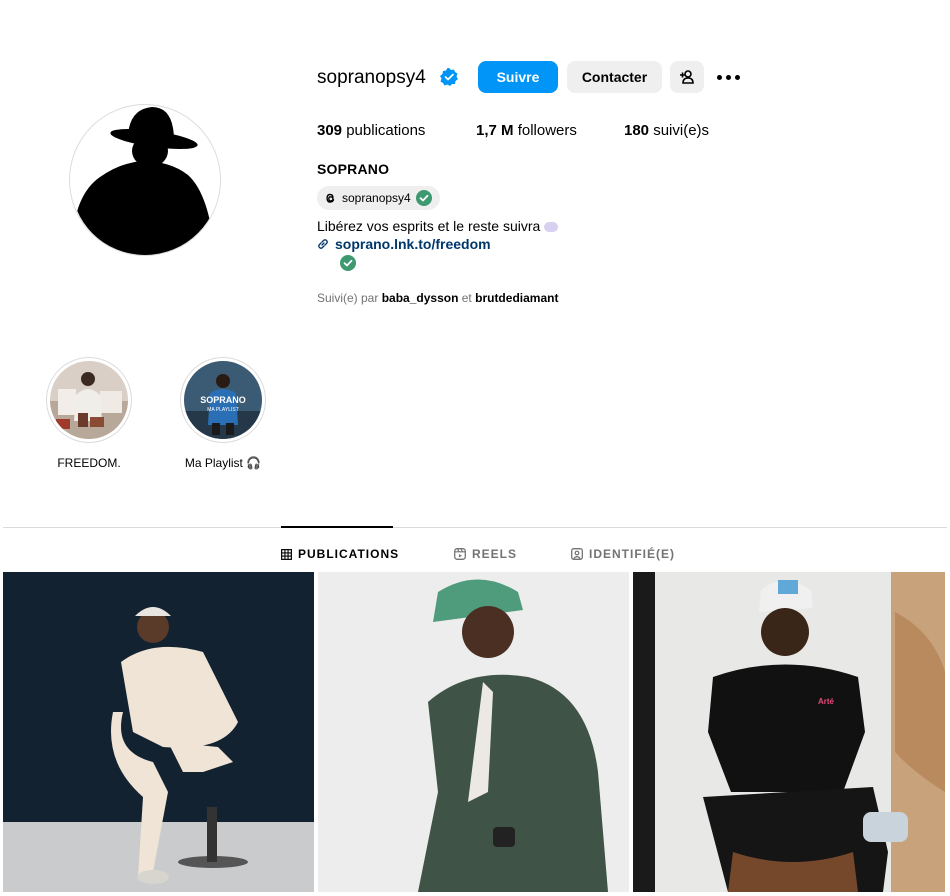  I want to click on threads-handle: sopranopsy4, so click(376, 198).